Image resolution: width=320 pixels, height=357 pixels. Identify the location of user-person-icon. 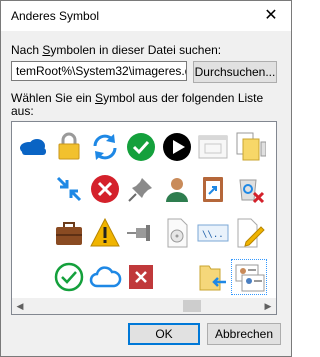
(177, 189).